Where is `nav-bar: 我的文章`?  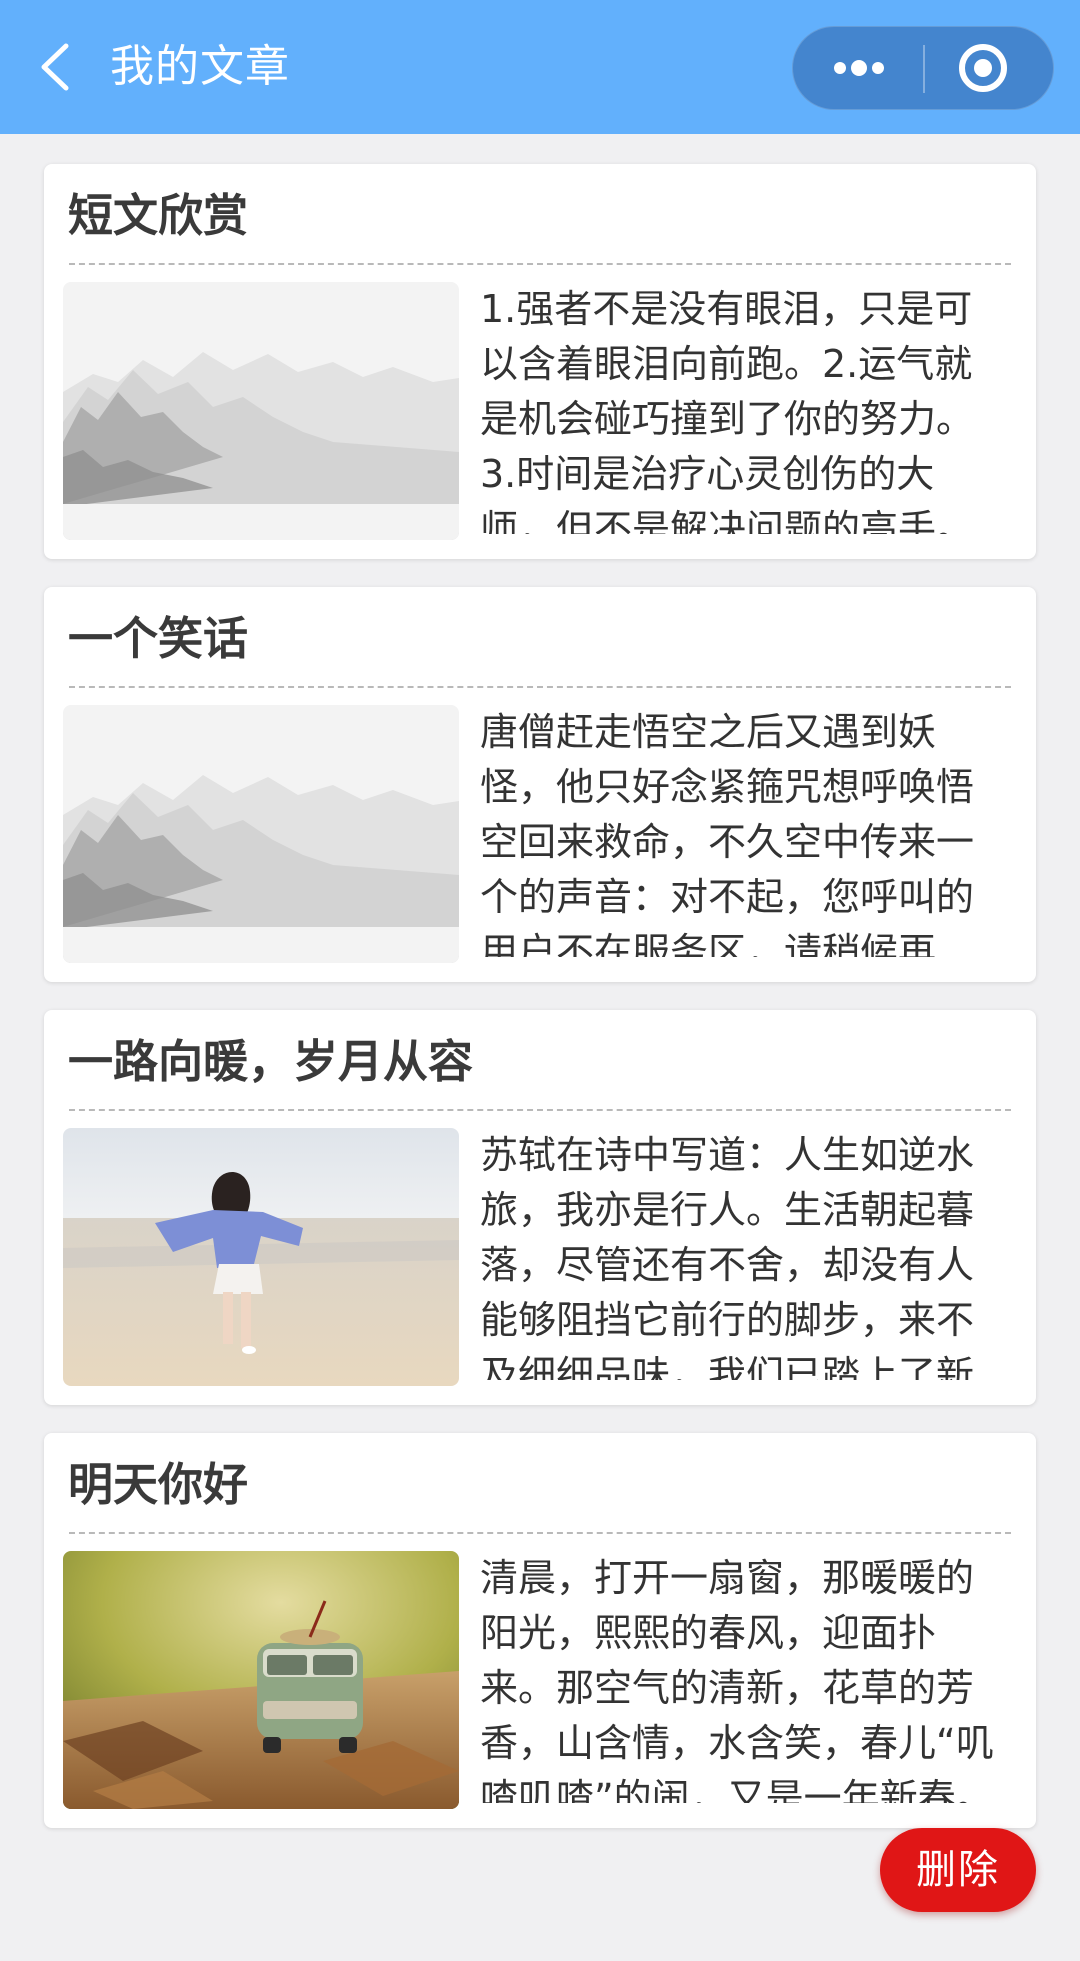 nav-bar: 我的文章 is located at coordinates (540, 67).